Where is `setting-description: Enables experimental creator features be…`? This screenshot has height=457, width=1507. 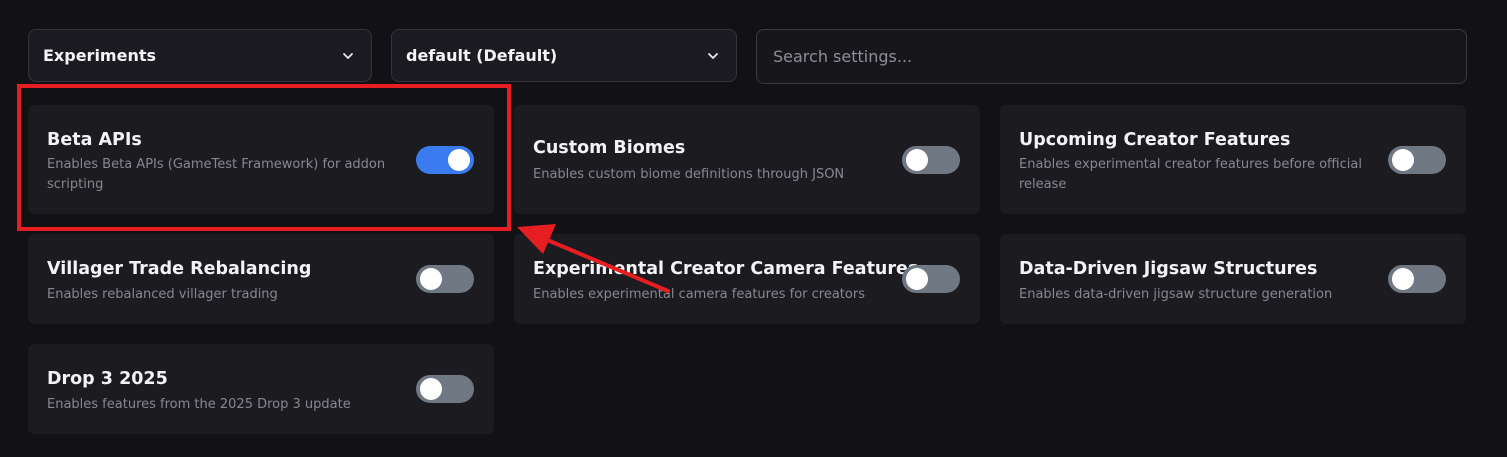
setting-description: Enables experimental creator features be… is located at coordinates (1190, 174).